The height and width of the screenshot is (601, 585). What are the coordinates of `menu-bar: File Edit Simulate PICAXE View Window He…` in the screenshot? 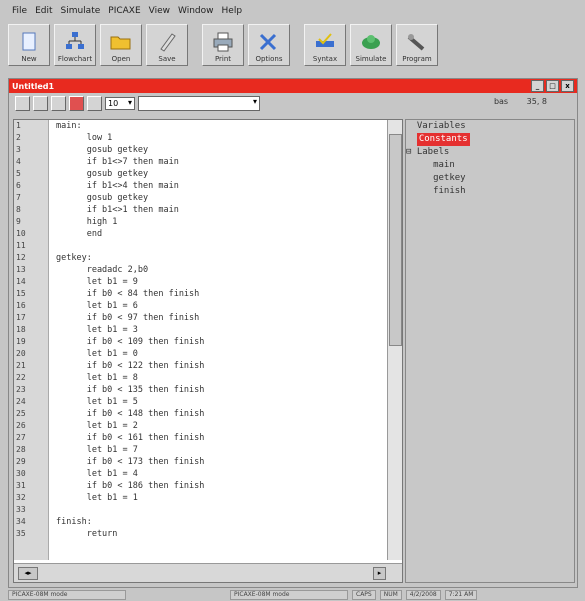 It's located at (292, 11).